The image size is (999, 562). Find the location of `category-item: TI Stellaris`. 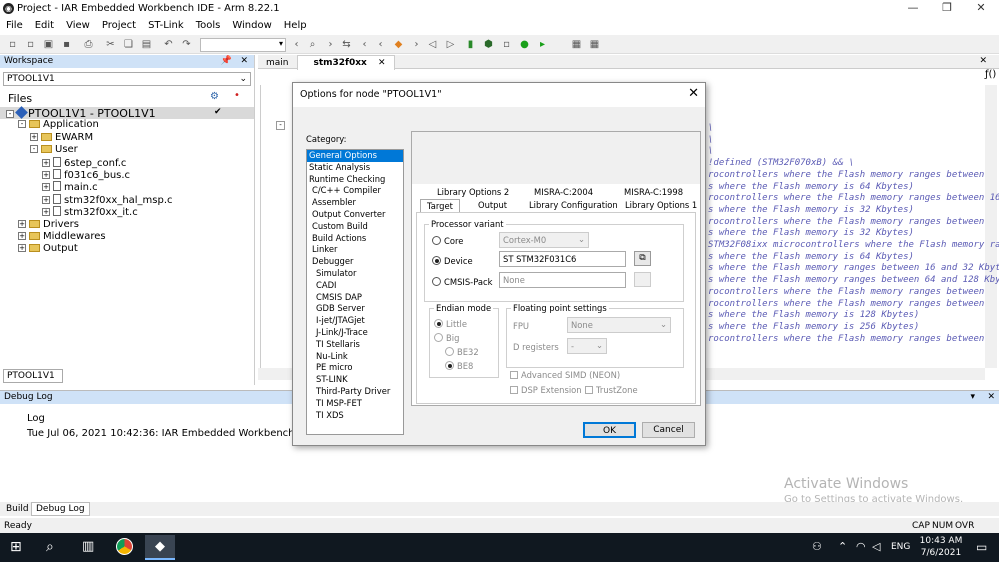

category-item: TI Stellaris is located at coordinates (355, 345).